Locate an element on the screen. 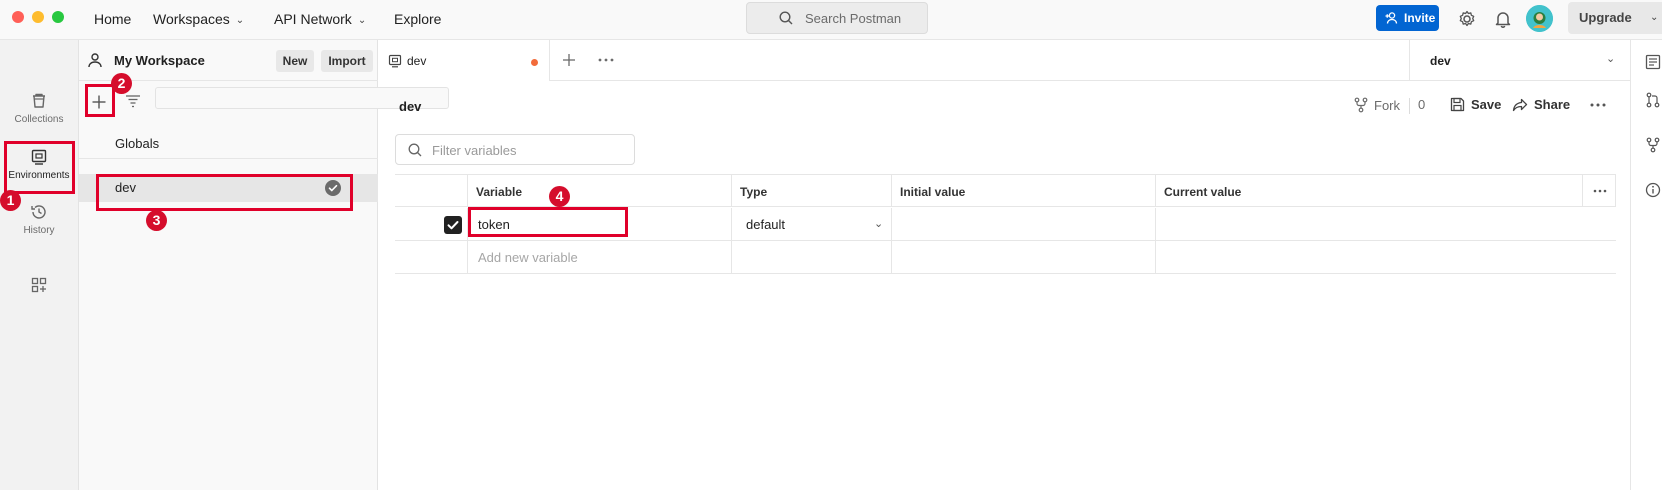  global-search-input: Search Postman is located at coordinates (837, 18).